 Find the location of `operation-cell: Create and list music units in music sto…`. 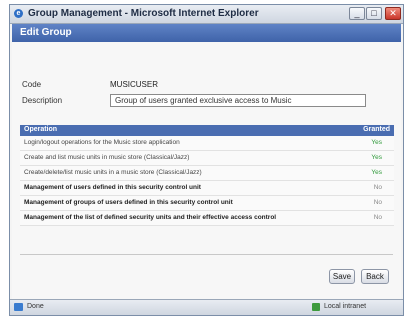

operation-cell: Create and list music units in music sto… is located at coordinates (107, 157).